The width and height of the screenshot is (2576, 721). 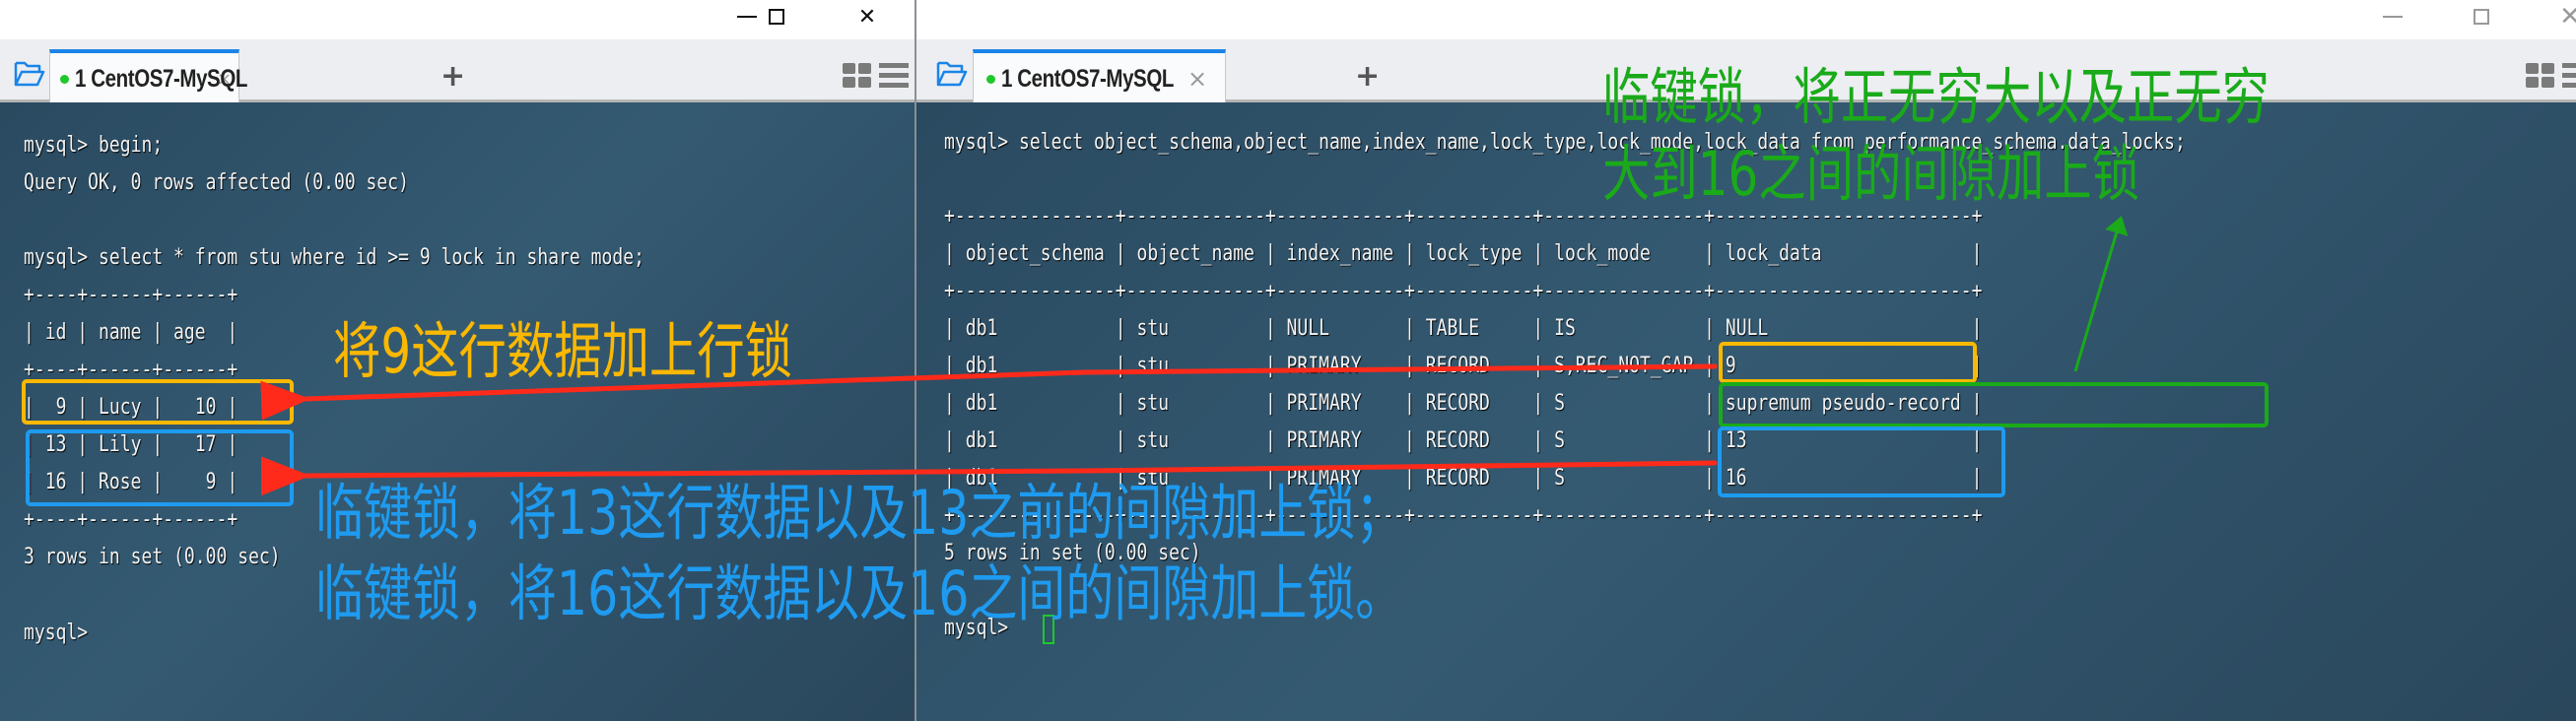 I want to click on annotation-next-key-13: 临键锁，将13这行数据以及13之前的间隙加上锁；, so click(x=859, y=513).